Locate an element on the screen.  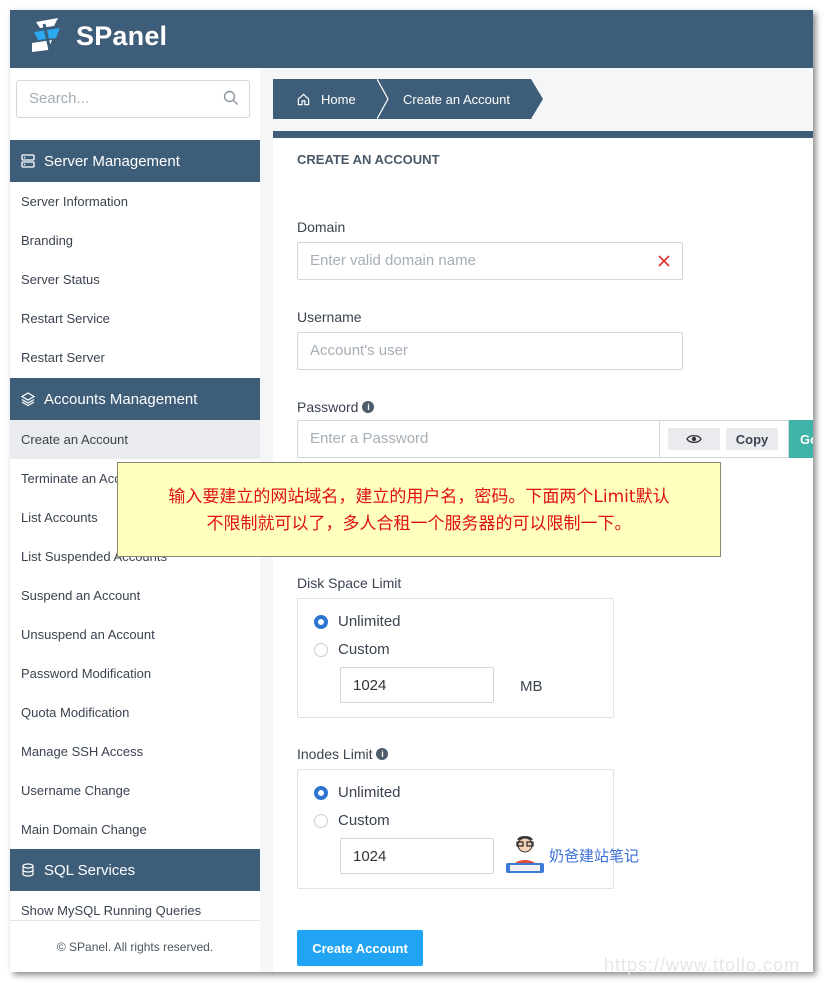
sidebar-item-username-change: Username Change is located at coordinates (135, 790).